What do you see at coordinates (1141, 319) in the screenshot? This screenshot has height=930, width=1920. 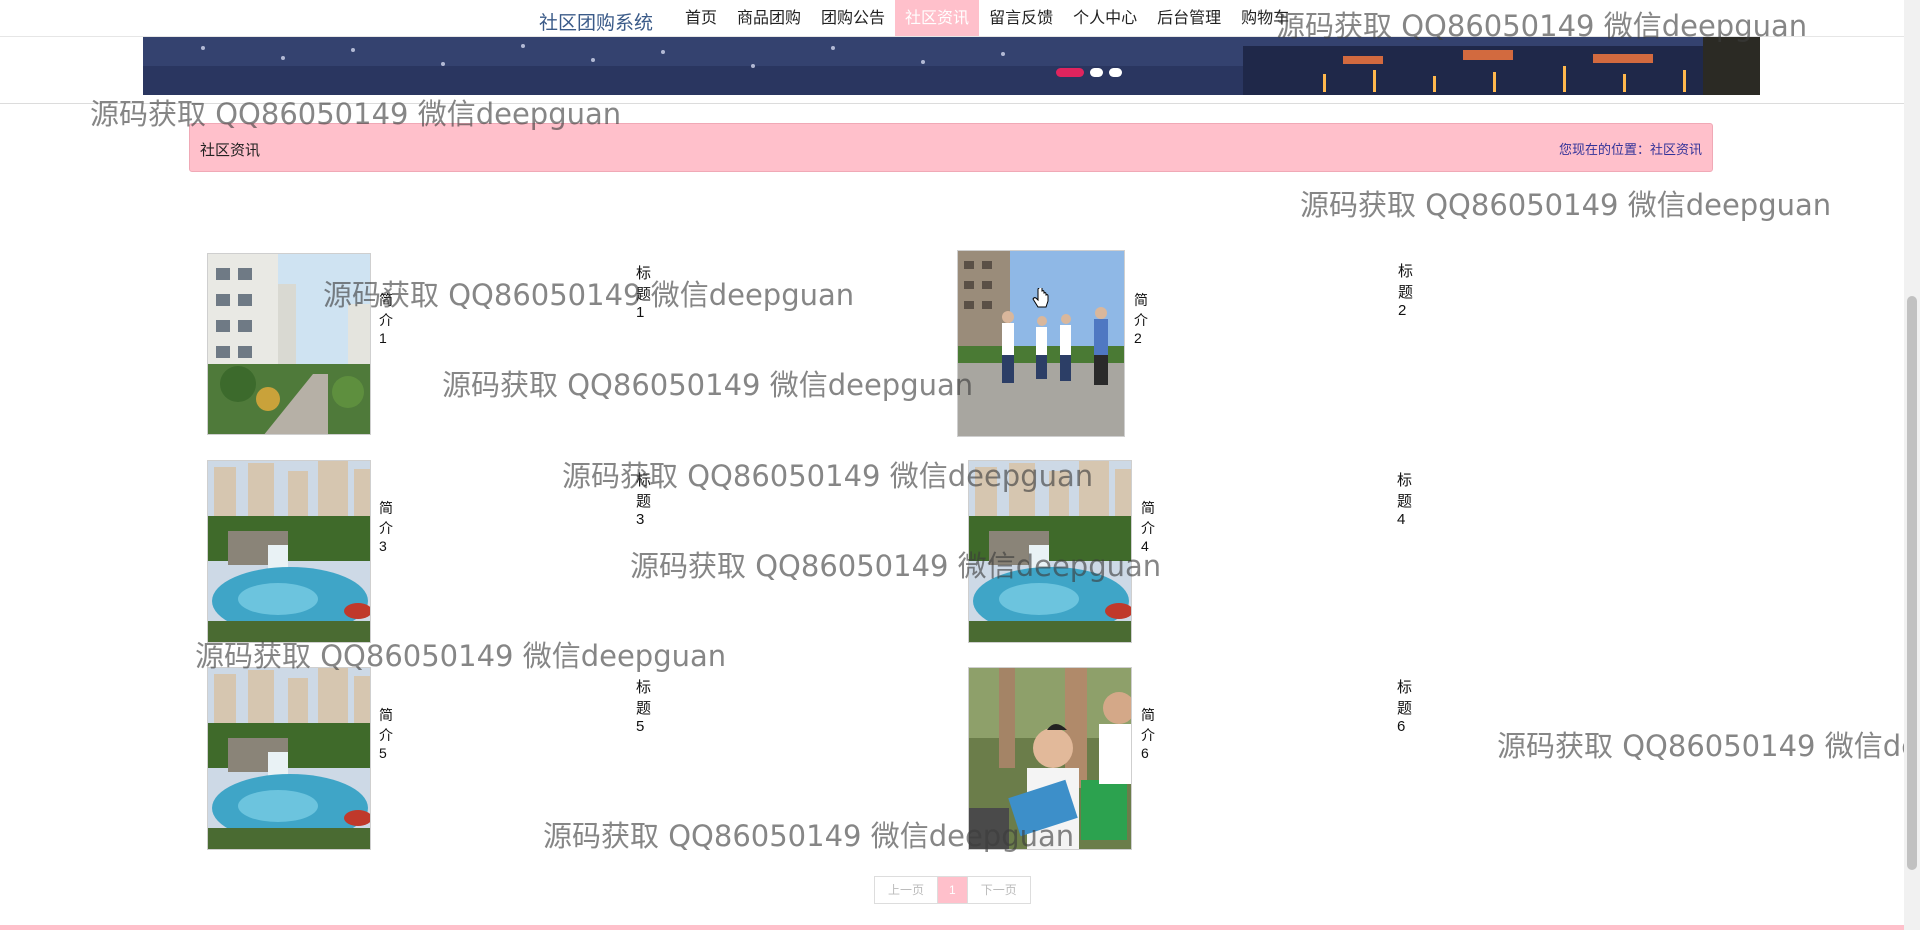 I see `news-intro: 简介2` at bounding box center [1141, 319].